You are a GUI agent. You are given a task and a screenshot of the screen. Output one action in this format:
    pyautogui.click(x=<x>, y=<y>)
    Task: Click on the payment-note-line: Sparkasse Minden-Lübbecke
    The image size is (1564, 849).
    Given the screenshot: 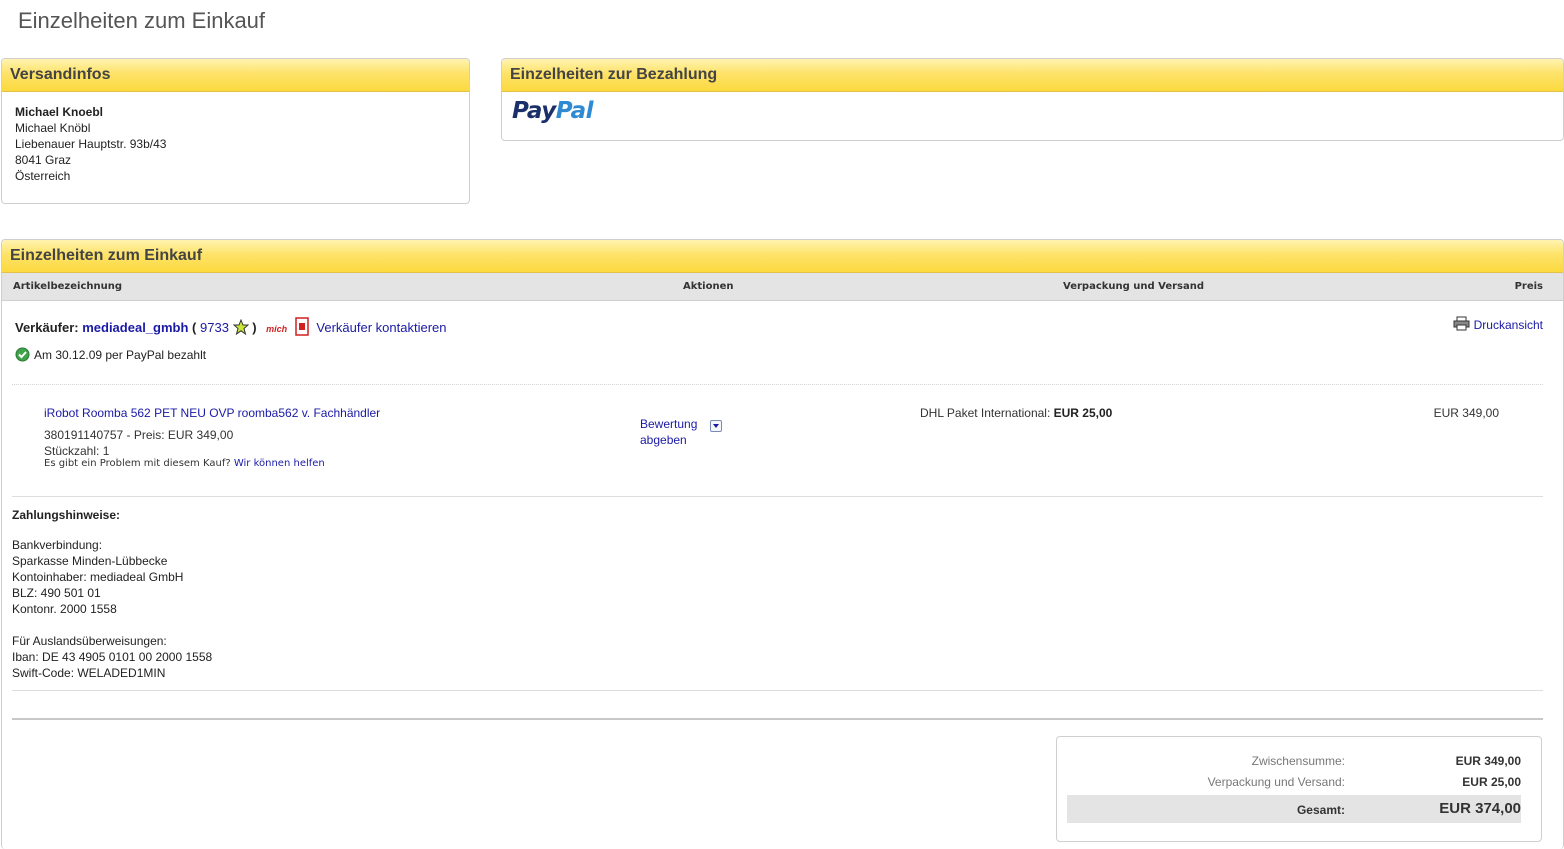 What is the action you would take?
    pyautogui.click(x=90, y=561)
    